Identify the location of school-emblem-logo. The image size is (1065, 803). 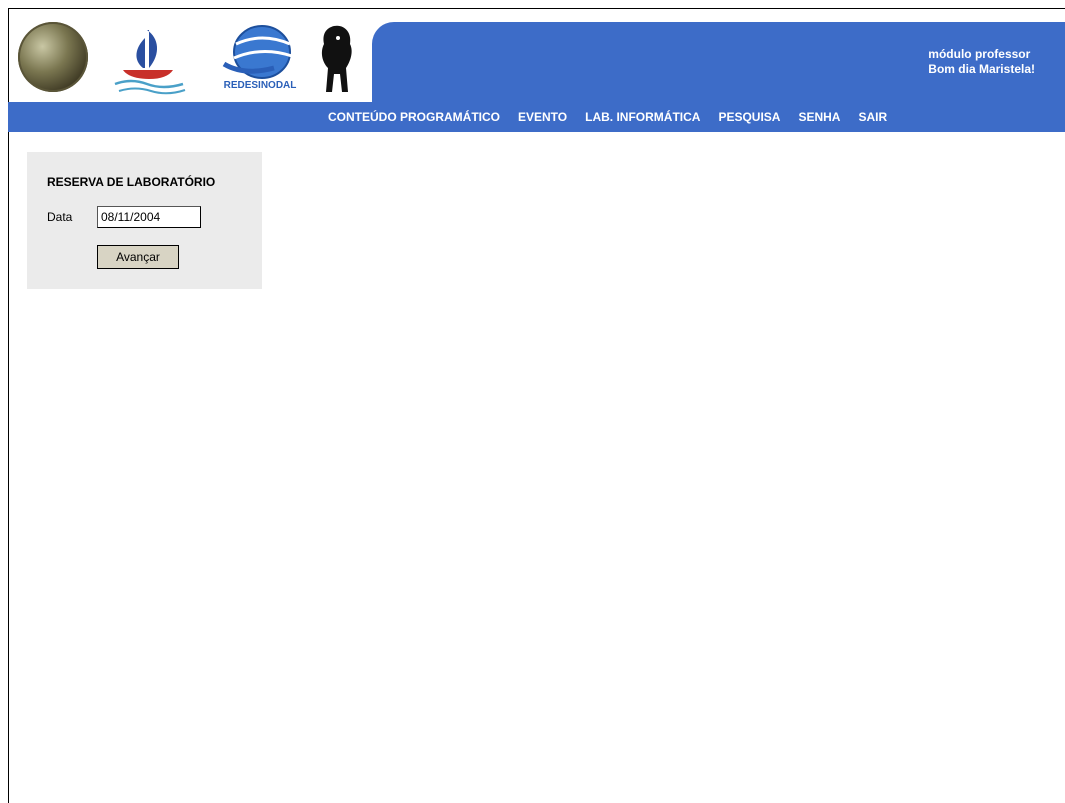
(53, 57).